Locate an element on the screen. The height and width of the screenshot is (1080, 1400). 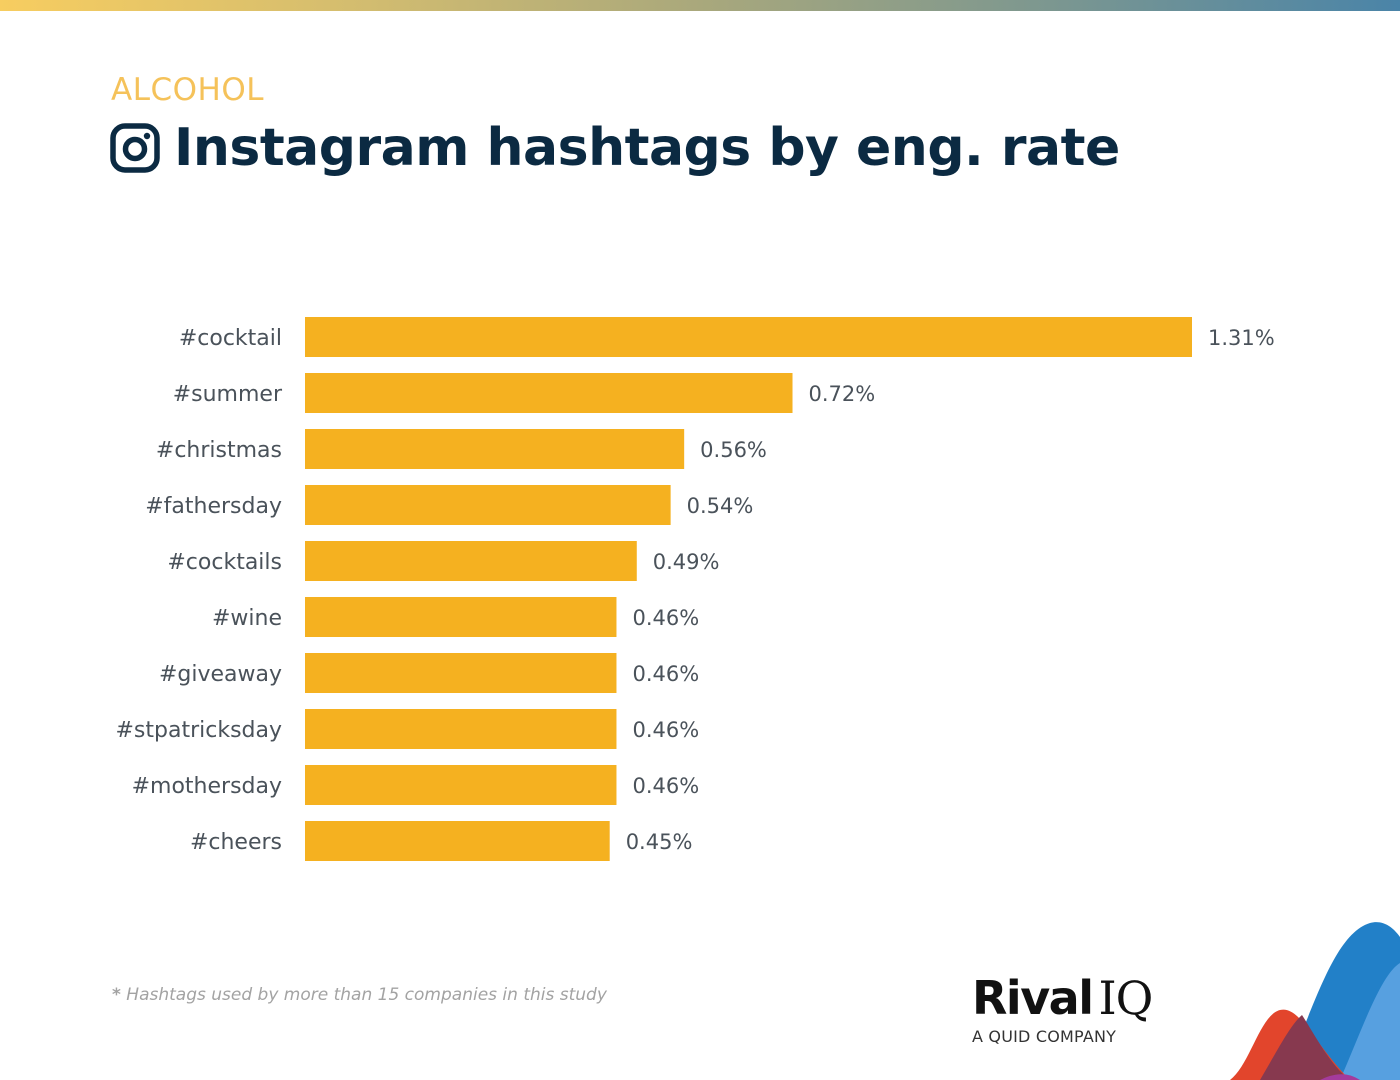
rival-iq-logo: Rival IQ A QUID COMPANY is located at coordinates (1082, 1010).